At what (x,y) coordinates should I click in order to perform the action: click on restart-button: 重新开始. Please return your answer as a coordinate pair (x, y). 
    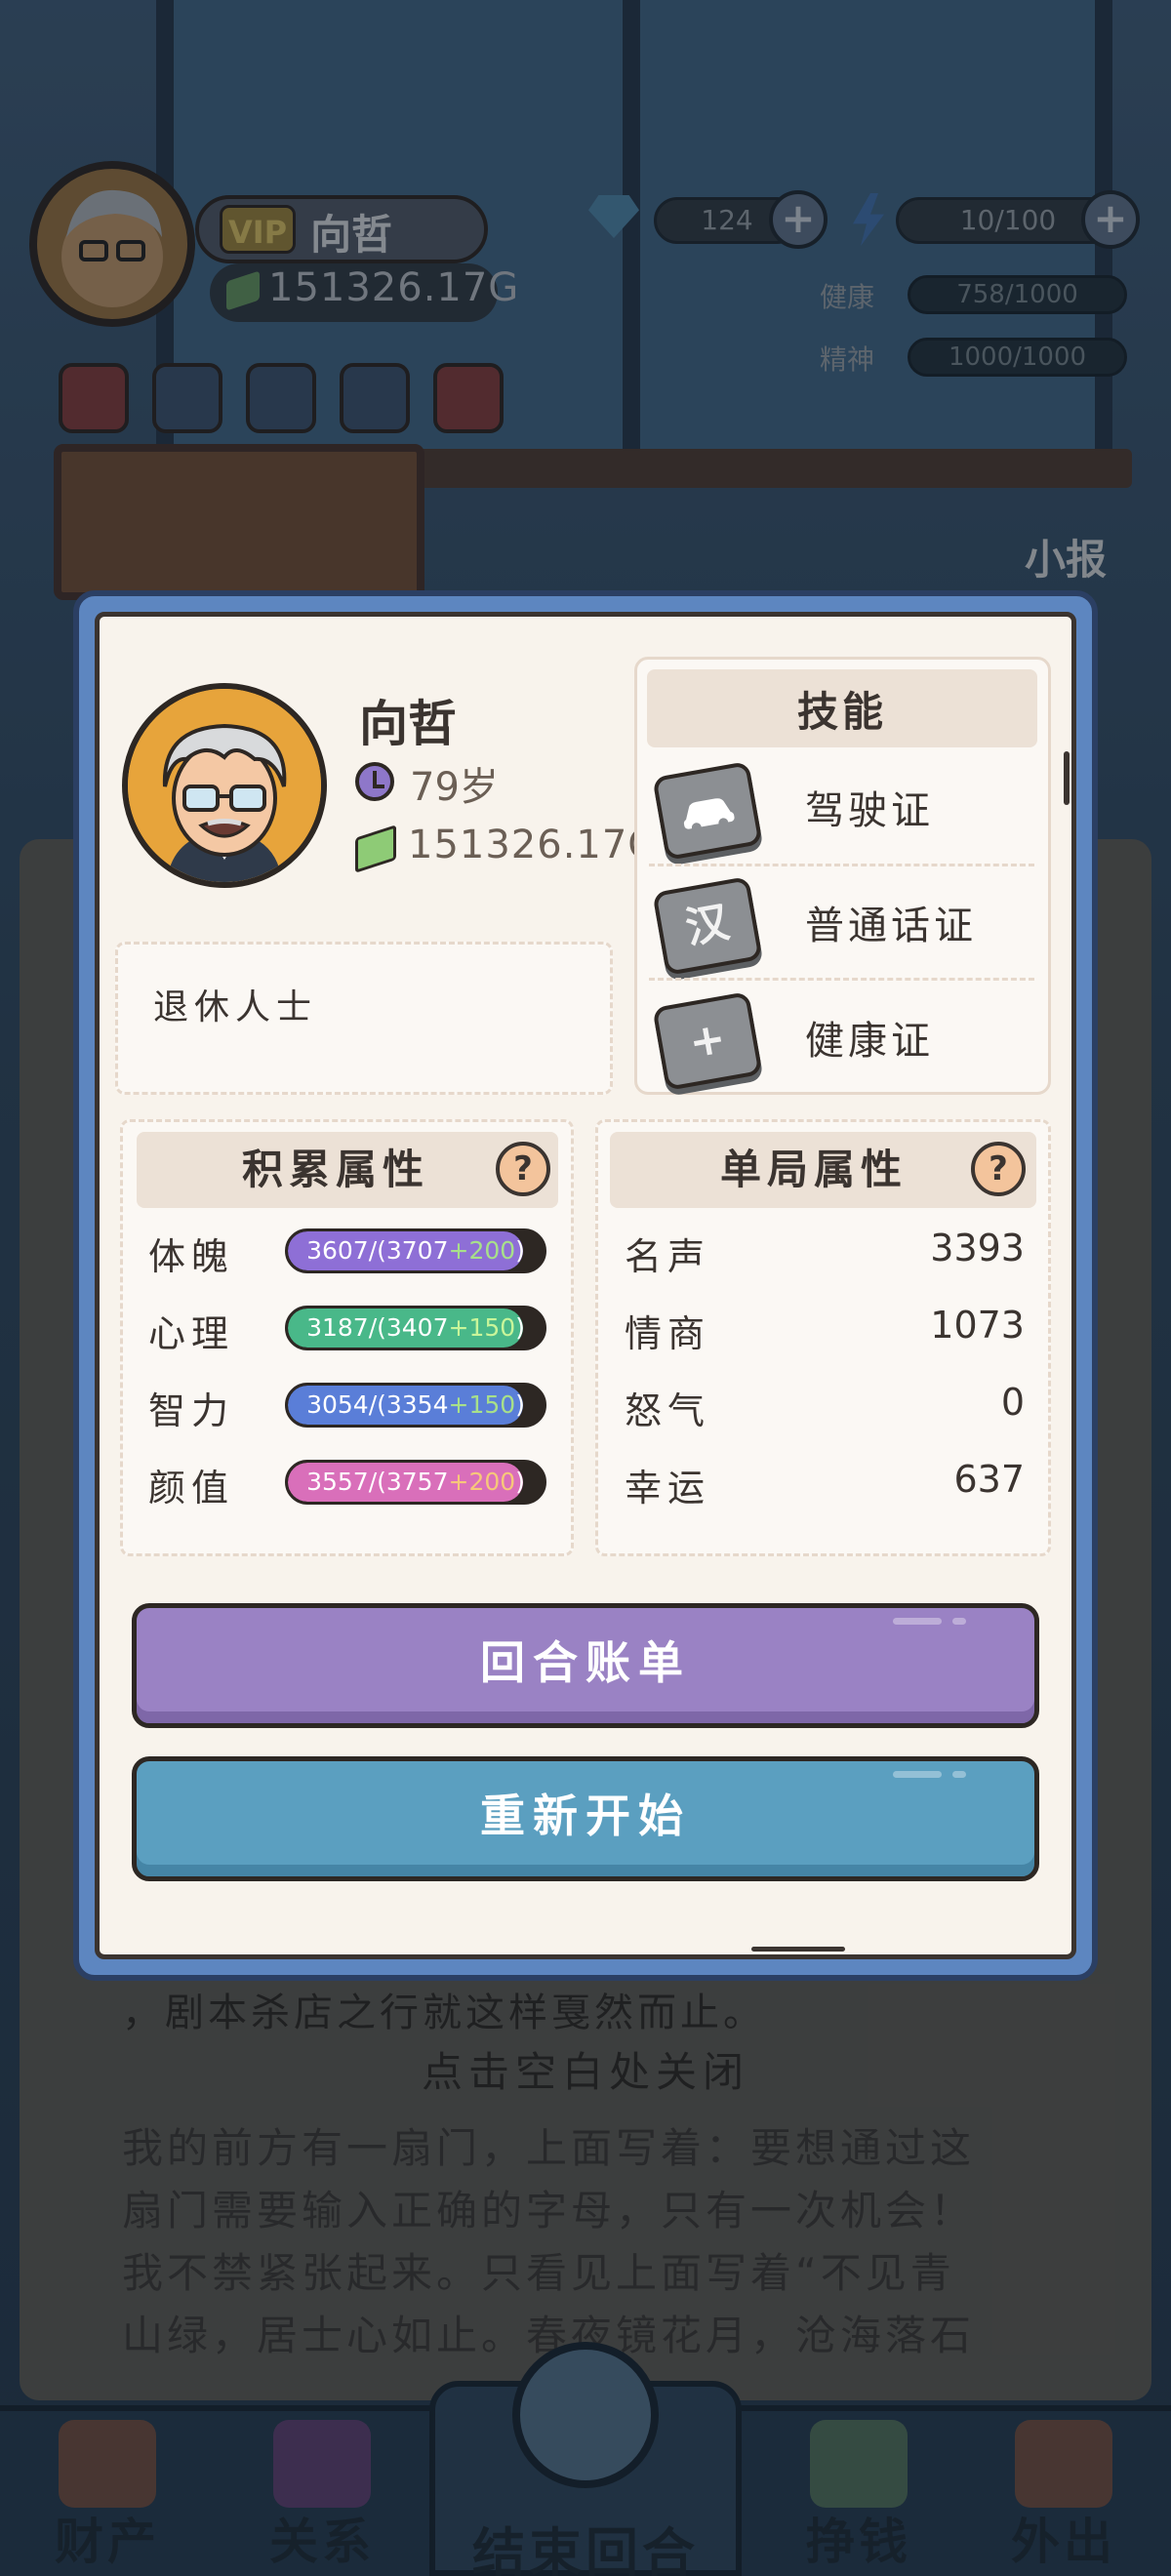
    Looking at the image, I should click on (585, 1818).